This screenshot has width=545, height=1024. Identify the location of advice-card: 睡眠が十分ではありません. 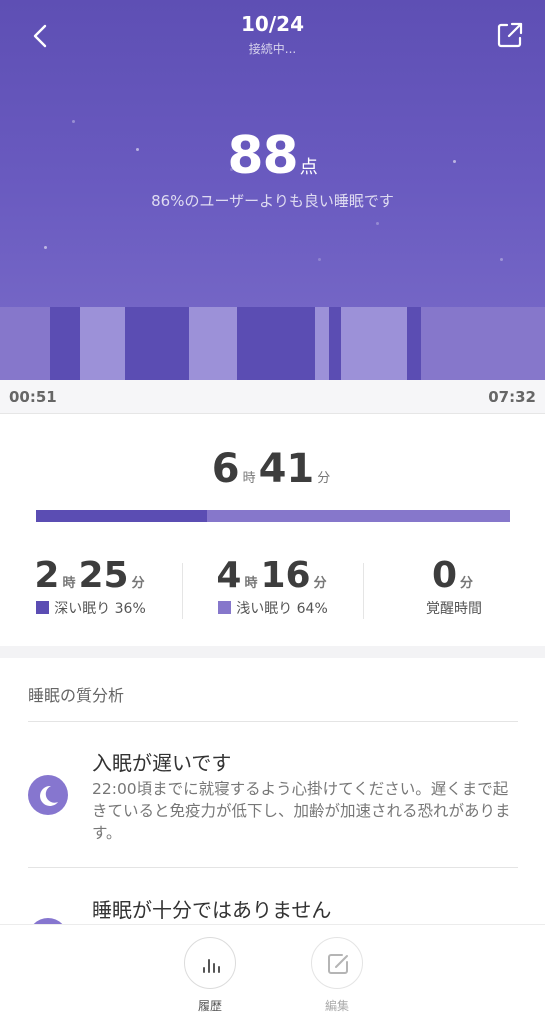
(273, 908).